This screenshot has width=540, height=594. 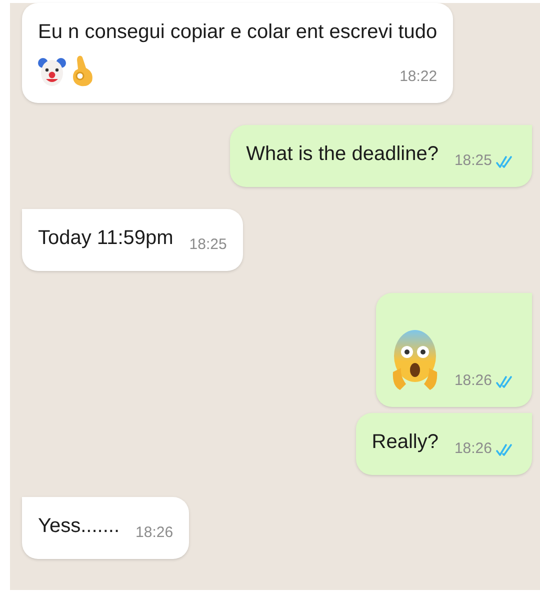 I want to click on message-text: Really?, so click(x=405, y=442).